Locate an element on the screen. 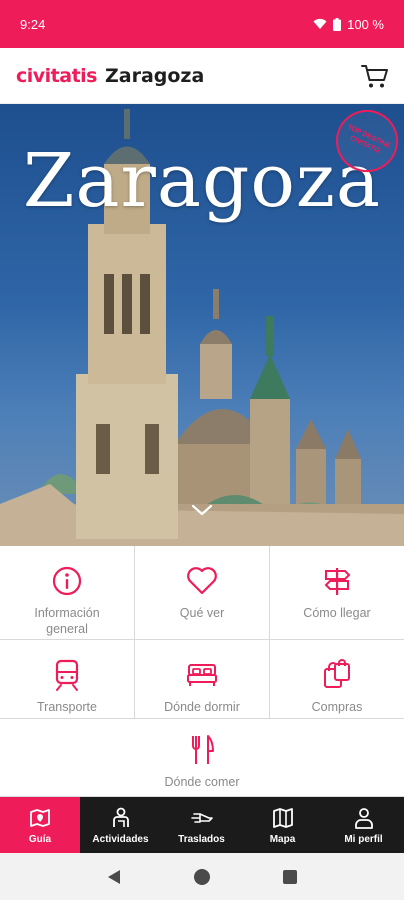  nav-item-traslados: Traslados is located at coordinates (201, 825).